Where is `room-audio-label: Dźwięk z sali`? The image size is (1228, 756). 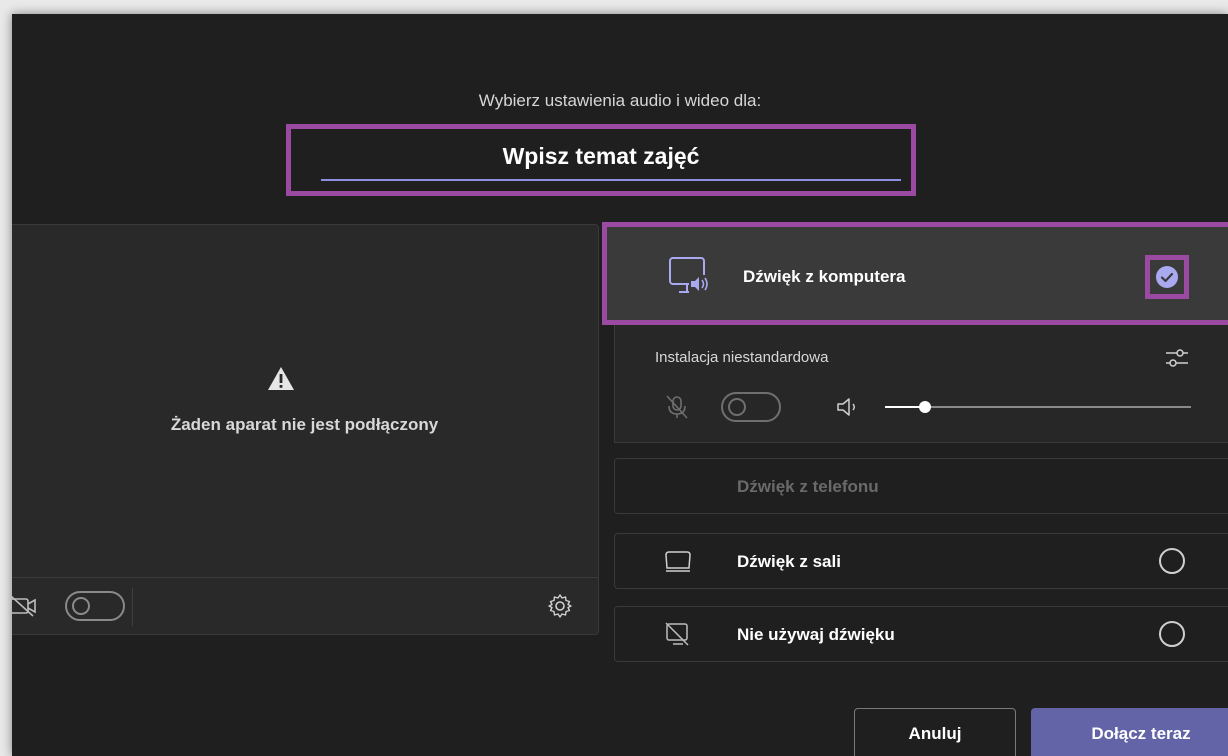 room-audio-label: Dźwięk z sali is located at coordinates (789, 561).